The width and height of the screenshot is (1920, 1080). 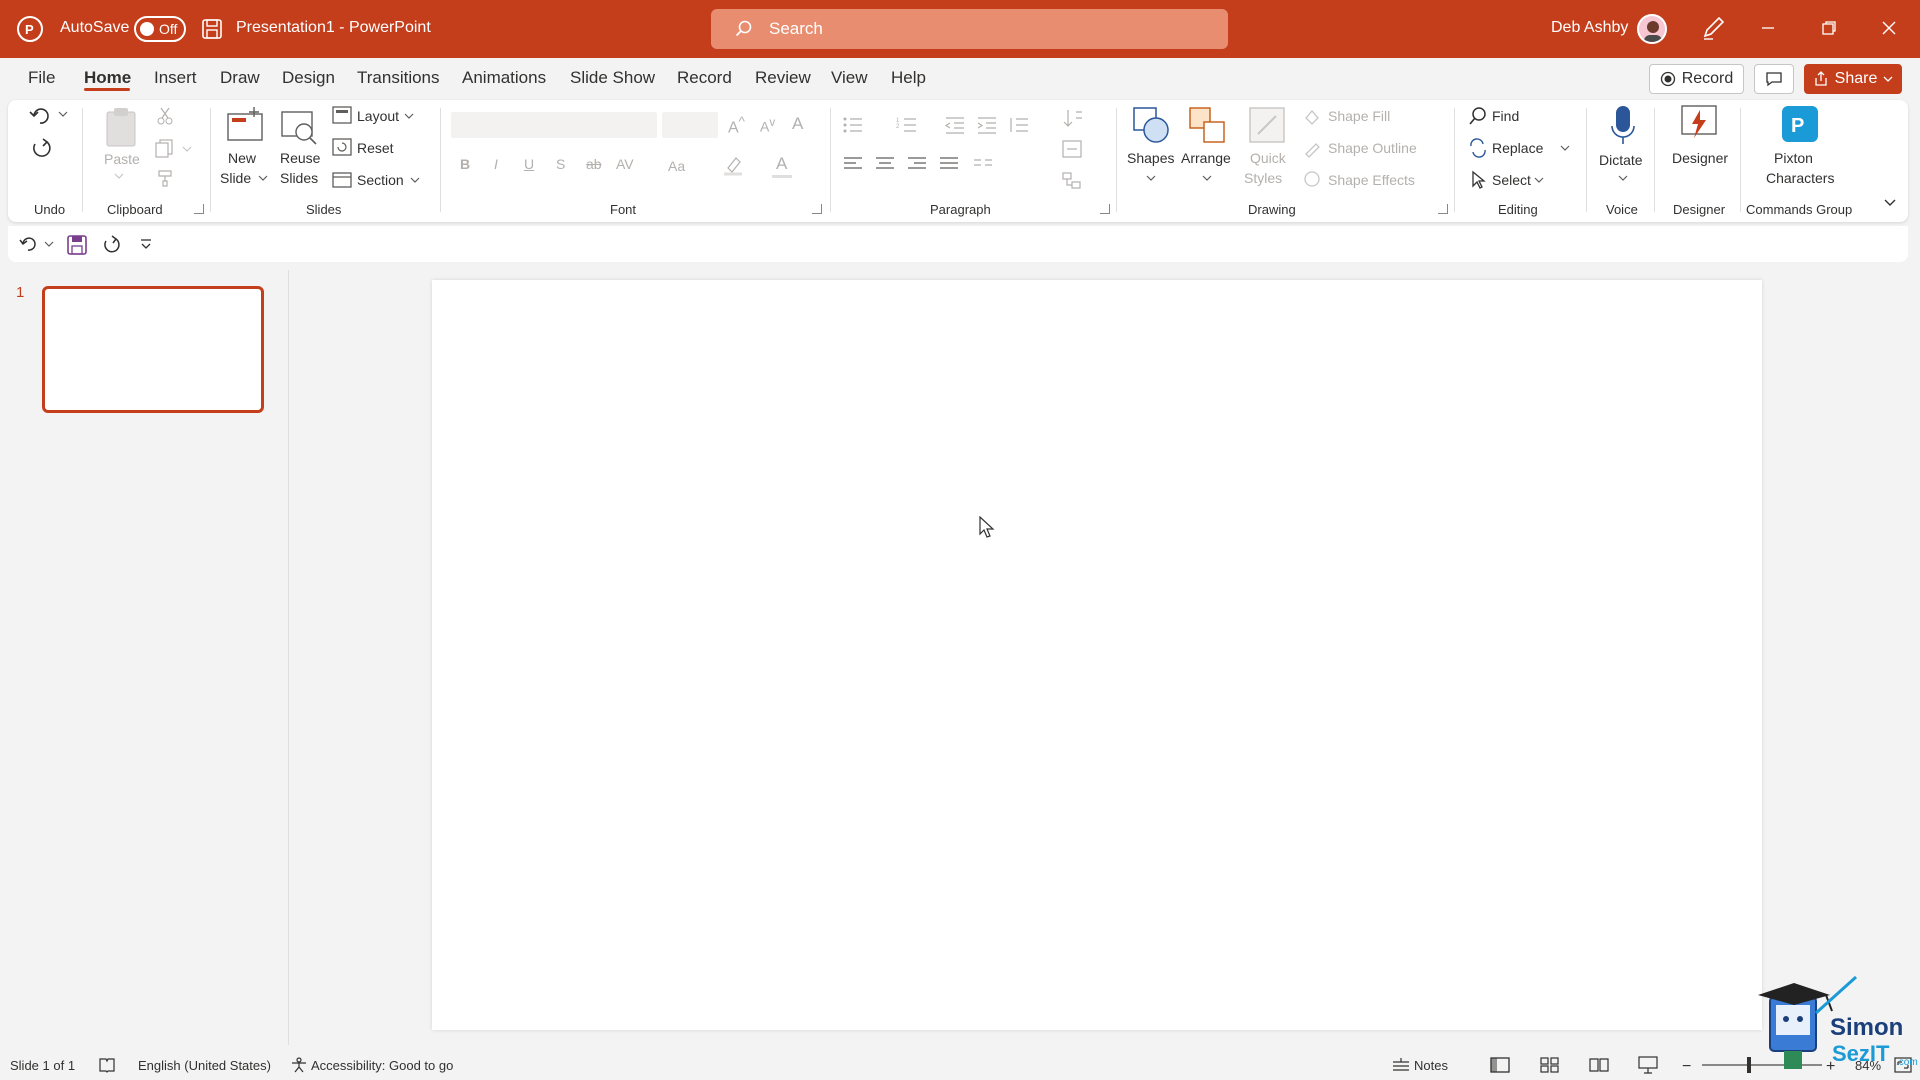 What do you see at coordinates (299, 178) in the screenshot?
I see `reuse-slides-label-2: Slides` at bounding box center [299, 178].